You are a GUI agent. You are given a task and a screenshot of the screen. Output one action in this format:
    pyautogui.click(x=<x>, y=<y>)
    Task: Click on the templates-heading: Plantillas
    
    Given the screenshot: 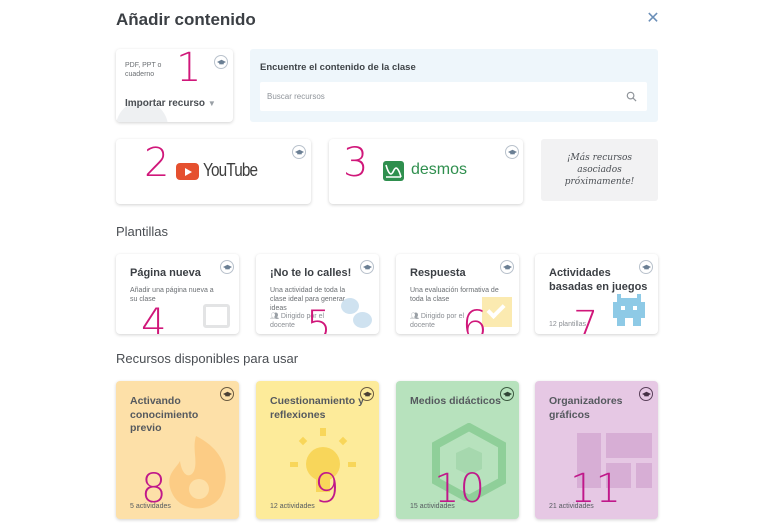 What is the action you would take?
    pyautogui.click(x=142, y=231)
    